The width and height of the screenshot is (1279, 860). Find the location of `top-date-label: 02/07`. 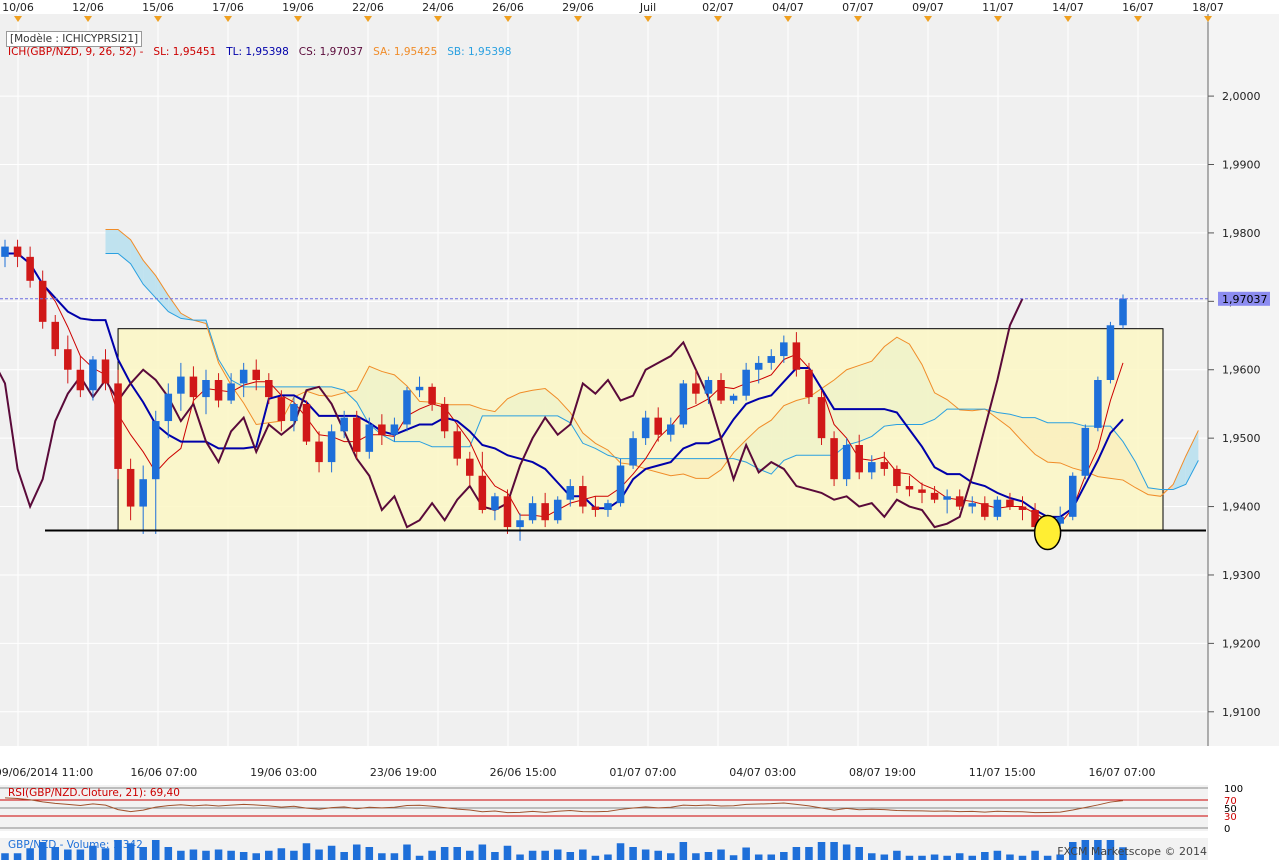

top-date-label: 02/07 is located at coordinates (718, 7).